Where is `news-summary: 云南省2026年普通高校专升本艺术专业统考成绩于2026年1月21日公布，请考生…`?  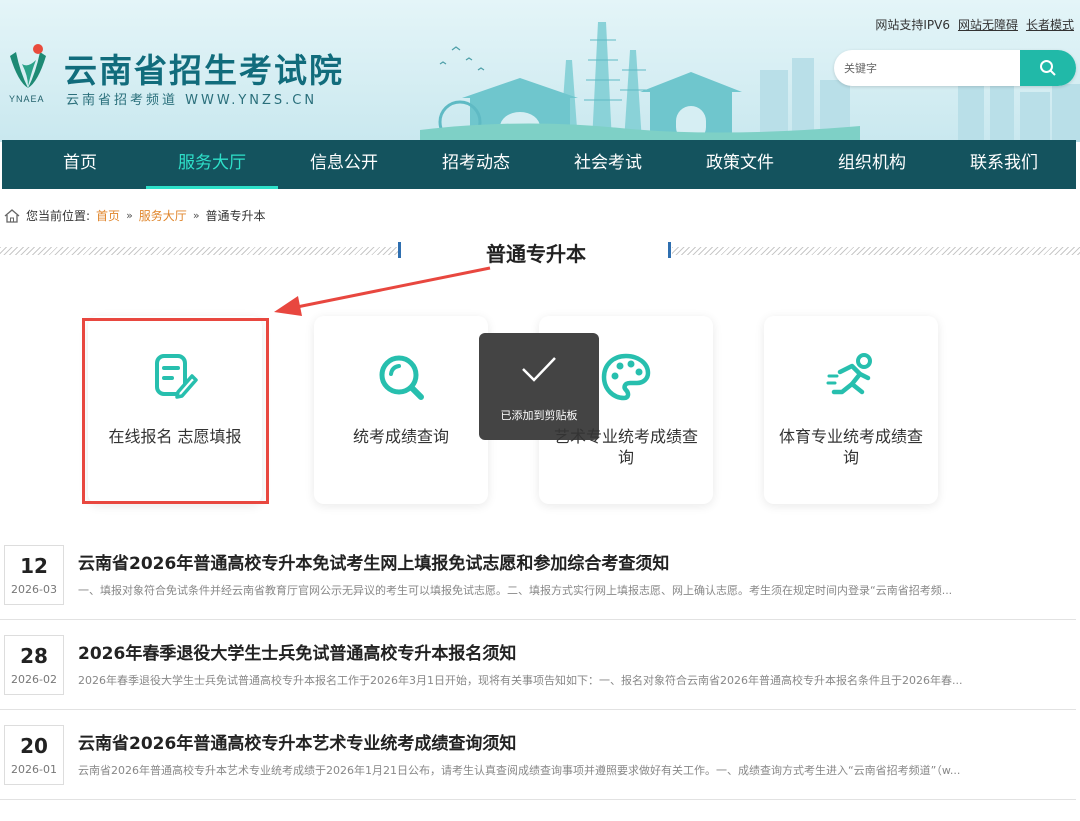 news-summary: 云南省2026年普通高校专升本艺术专业统考成绩于2026年1月21日公布，请考生… is located at coordinates (519, 770).